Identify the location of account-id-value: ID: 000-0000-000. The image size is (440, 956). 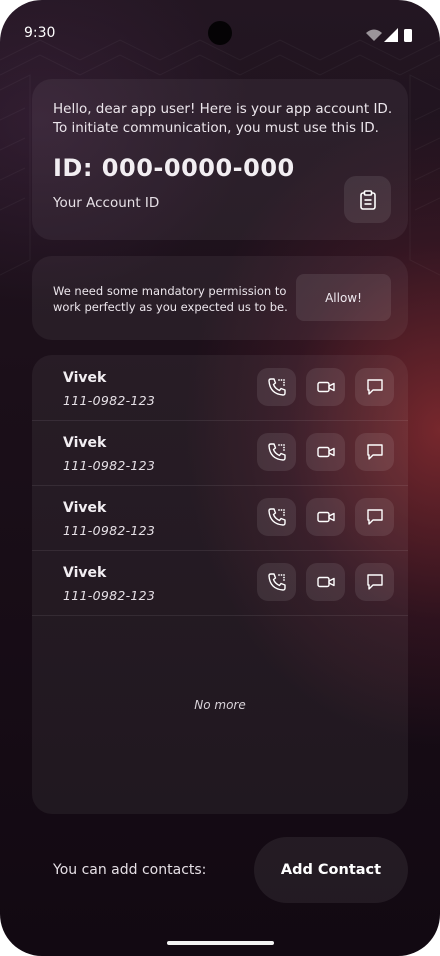
(174, 168).